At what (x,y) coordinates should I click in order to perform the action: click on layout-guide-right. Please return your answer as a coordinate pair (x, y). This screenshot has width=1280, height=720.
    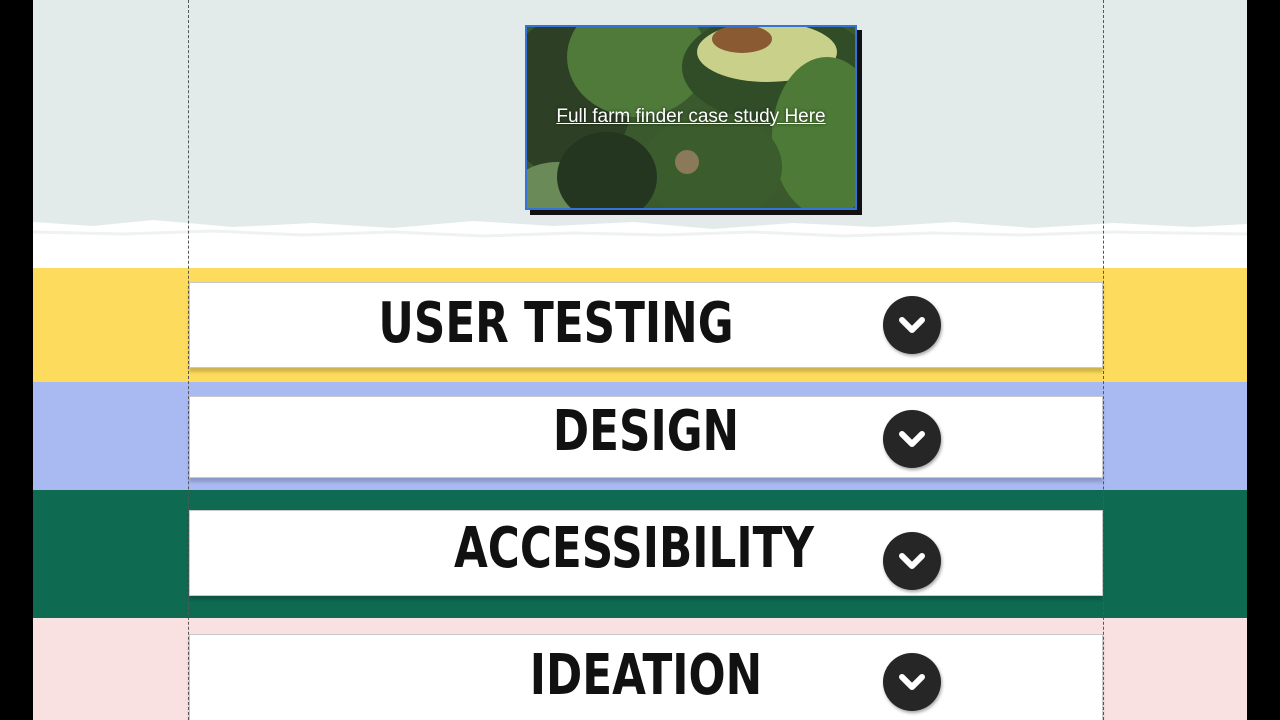
    Looking at the image, I should click on (1103, 360).